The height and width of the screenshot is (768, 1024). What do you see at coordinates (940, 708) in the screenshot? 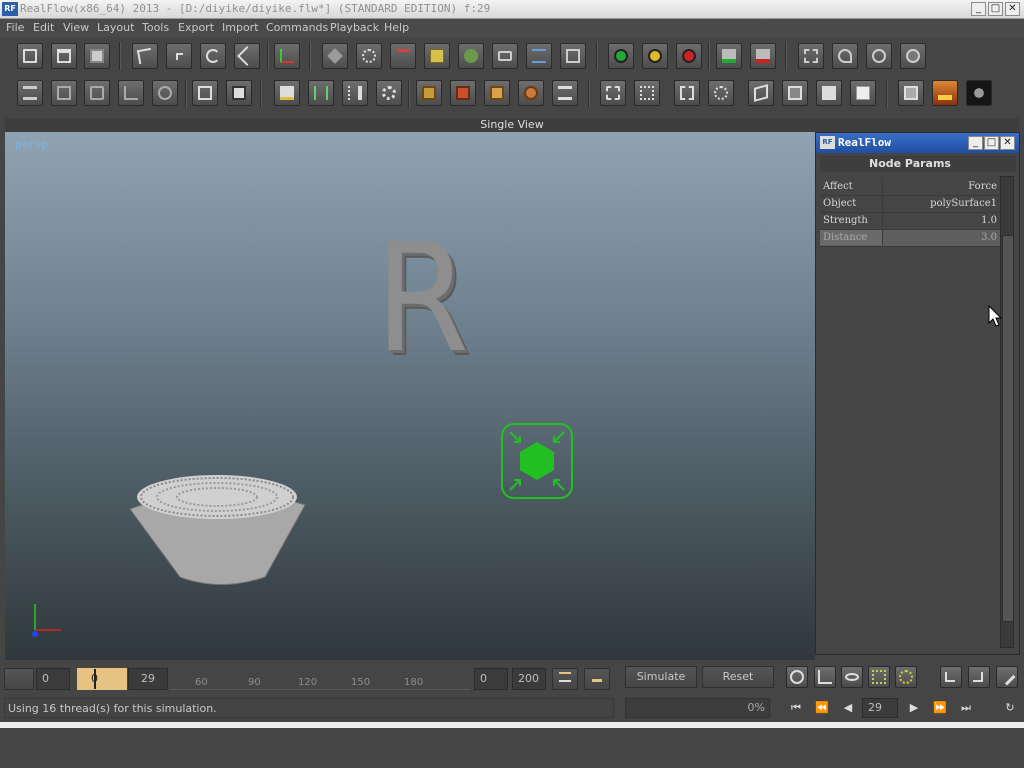
I see `step-forward-button: ⏩` at bounding box center [940, 708].